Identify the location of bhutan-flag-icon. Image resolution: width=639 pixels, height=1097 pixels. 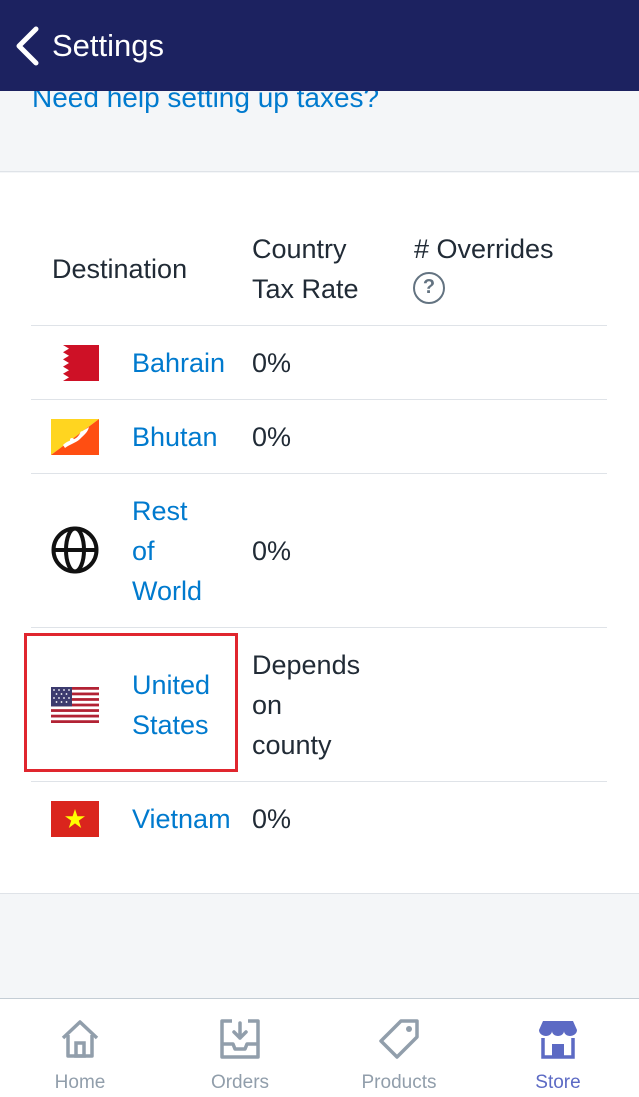
(75, 437).